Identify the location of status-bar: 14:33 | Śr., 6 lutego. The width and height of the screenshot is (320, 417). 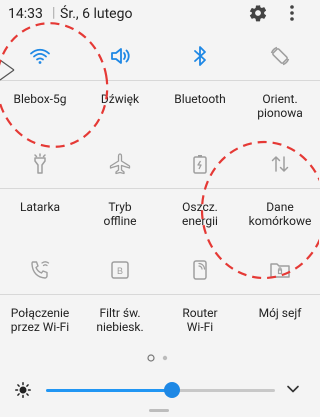
(159, 14).